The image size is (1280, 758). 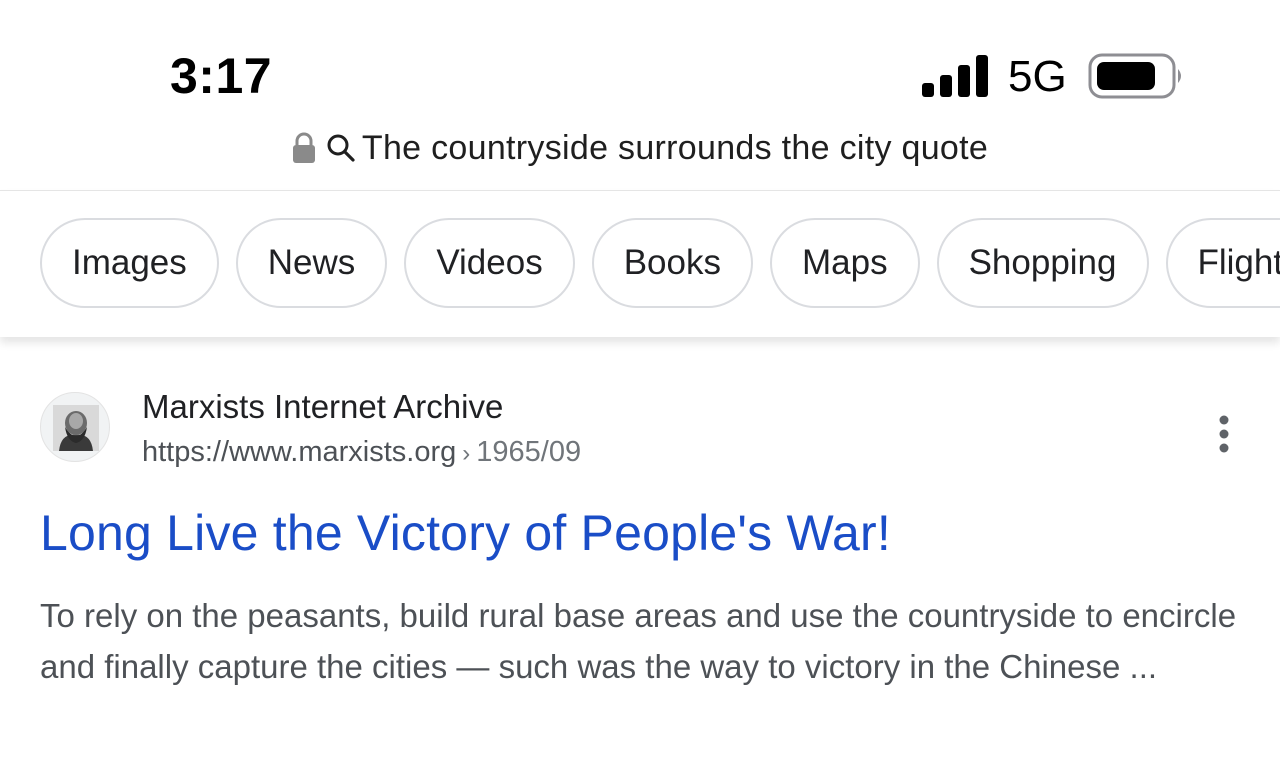 I want to click on more-options-icon, so click(x=1224, y=434).